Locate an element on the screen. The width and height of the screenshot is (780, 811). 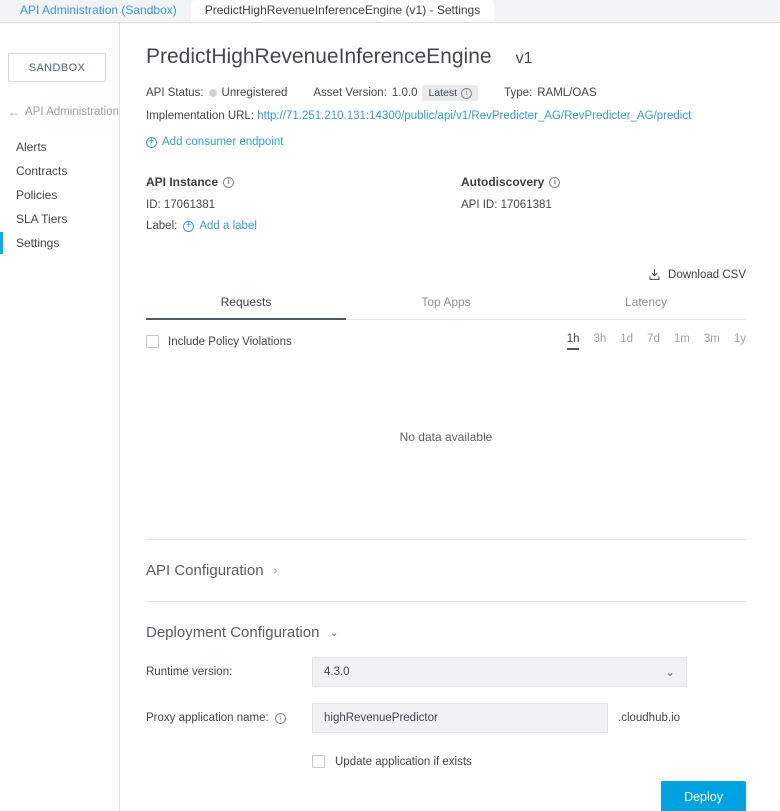
add-consumer-endpoint-label: Add consumer endpoint is located at coordinates (223, 142).